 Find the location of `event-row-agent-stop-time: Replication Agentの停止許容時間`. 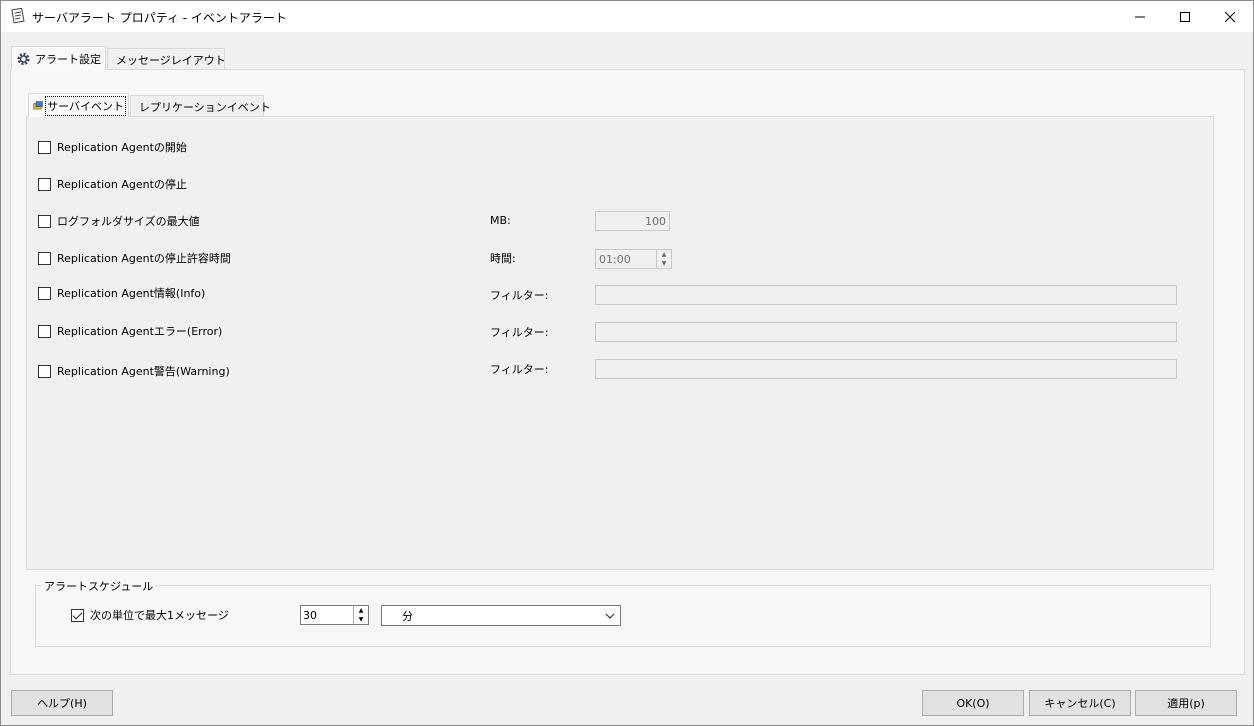

event-row-agent-stop-time: Replication Agentの停止許容時間 is located at coordinates (134, 258).